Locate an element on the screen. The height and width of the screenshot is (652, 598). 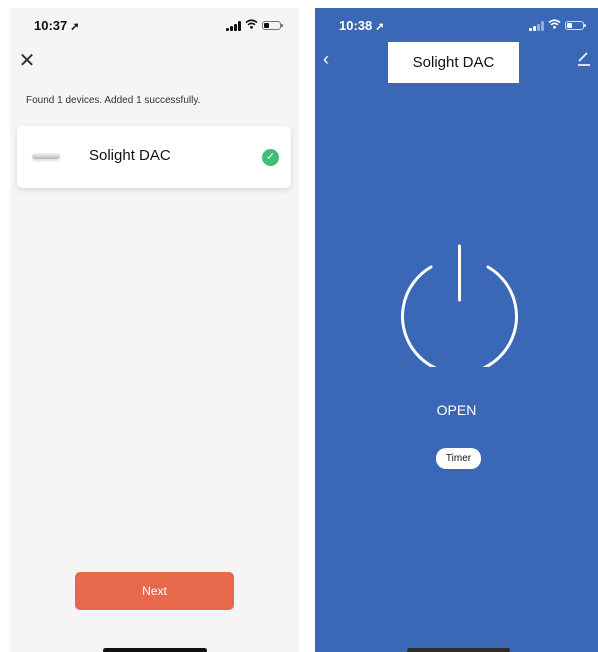
device-name: Solight DAC is located at coordinates (130, 155).